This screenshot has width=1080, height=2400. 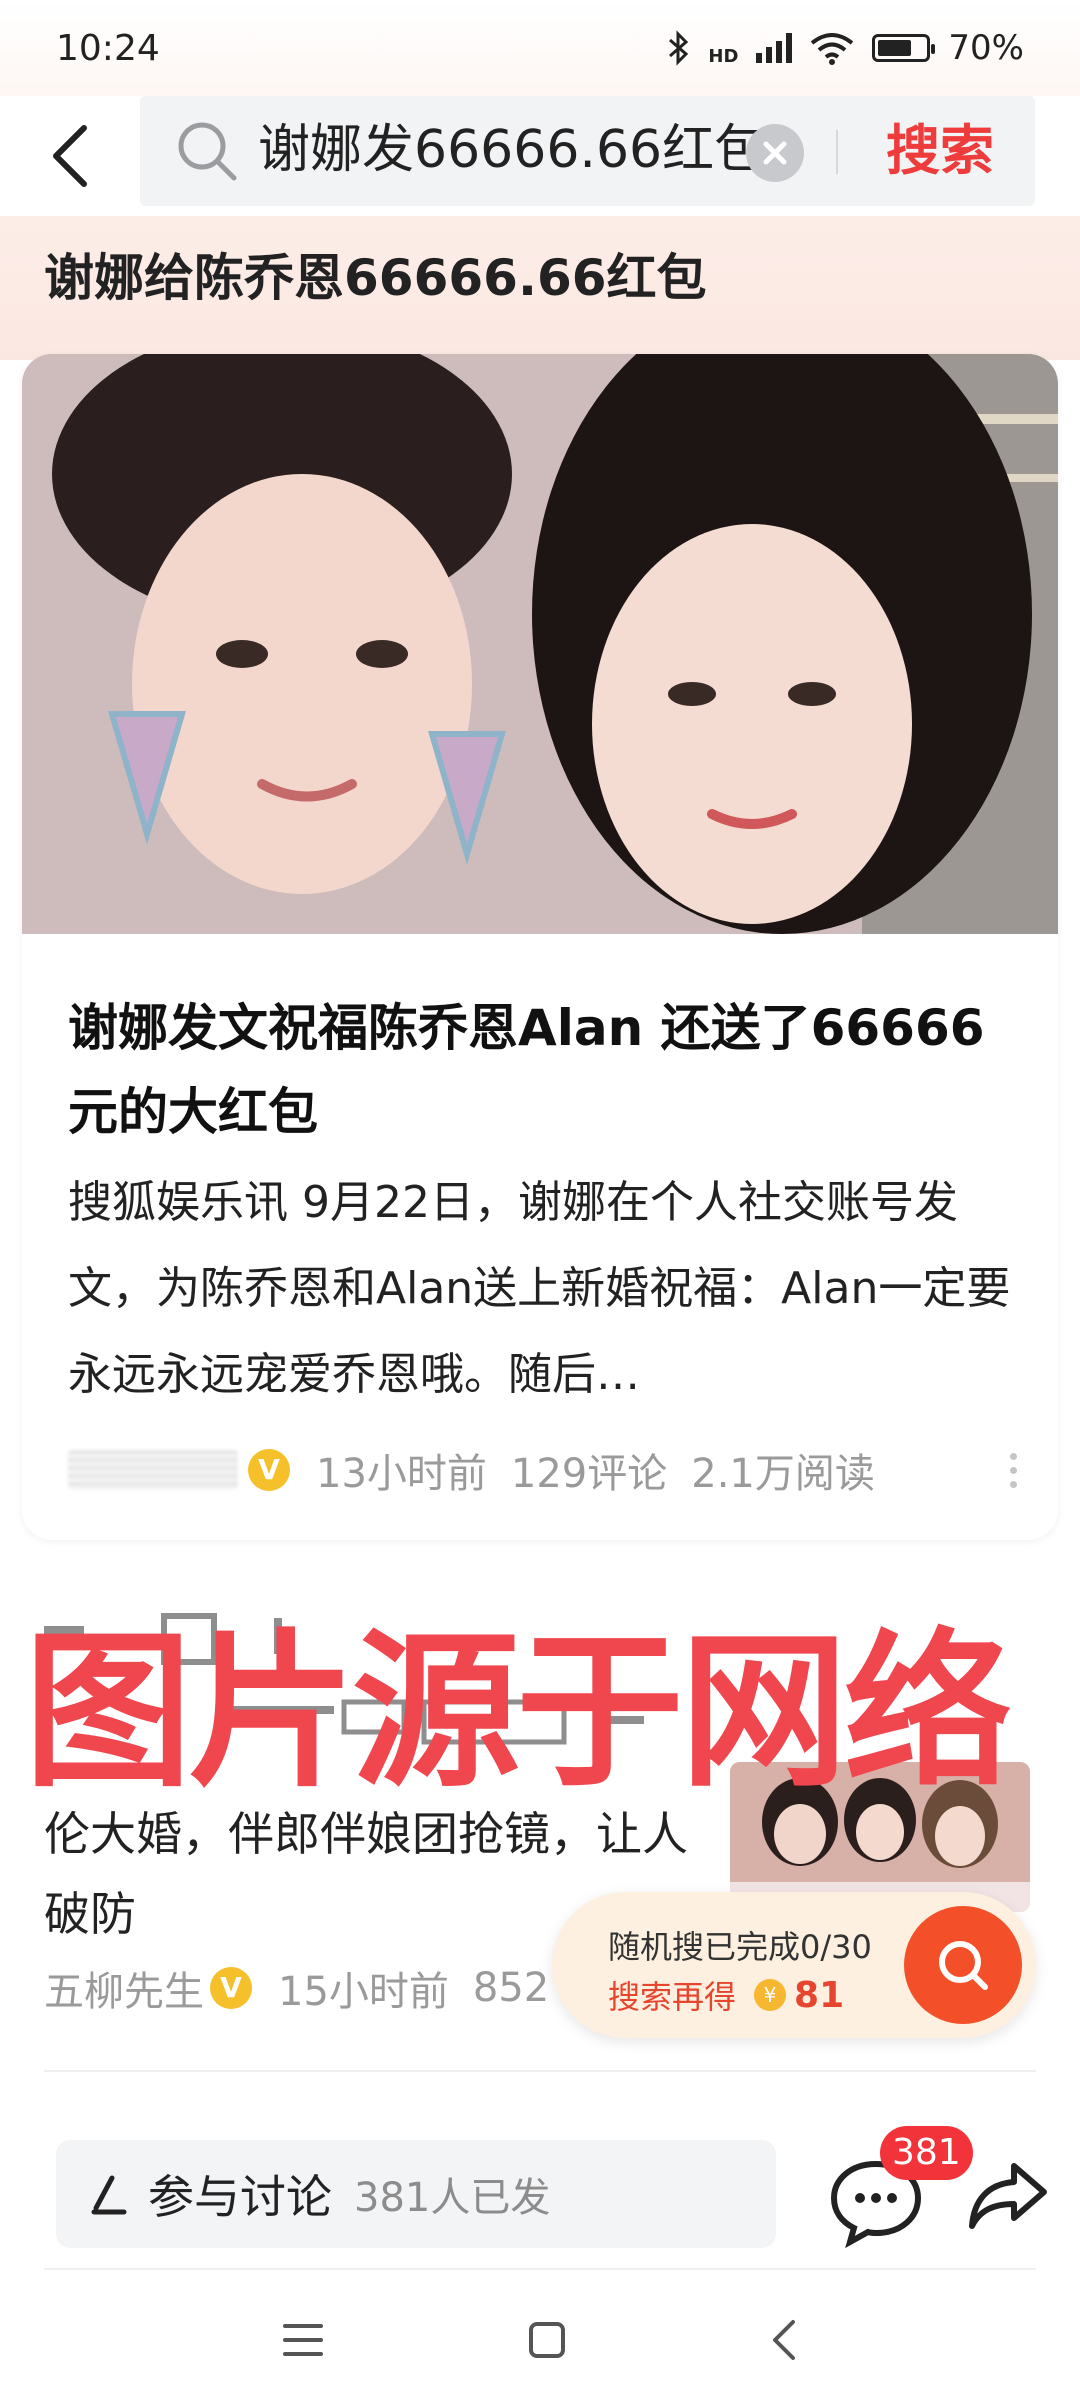 I want to click on system-navigation-bar, so click(x=540, y=2340).